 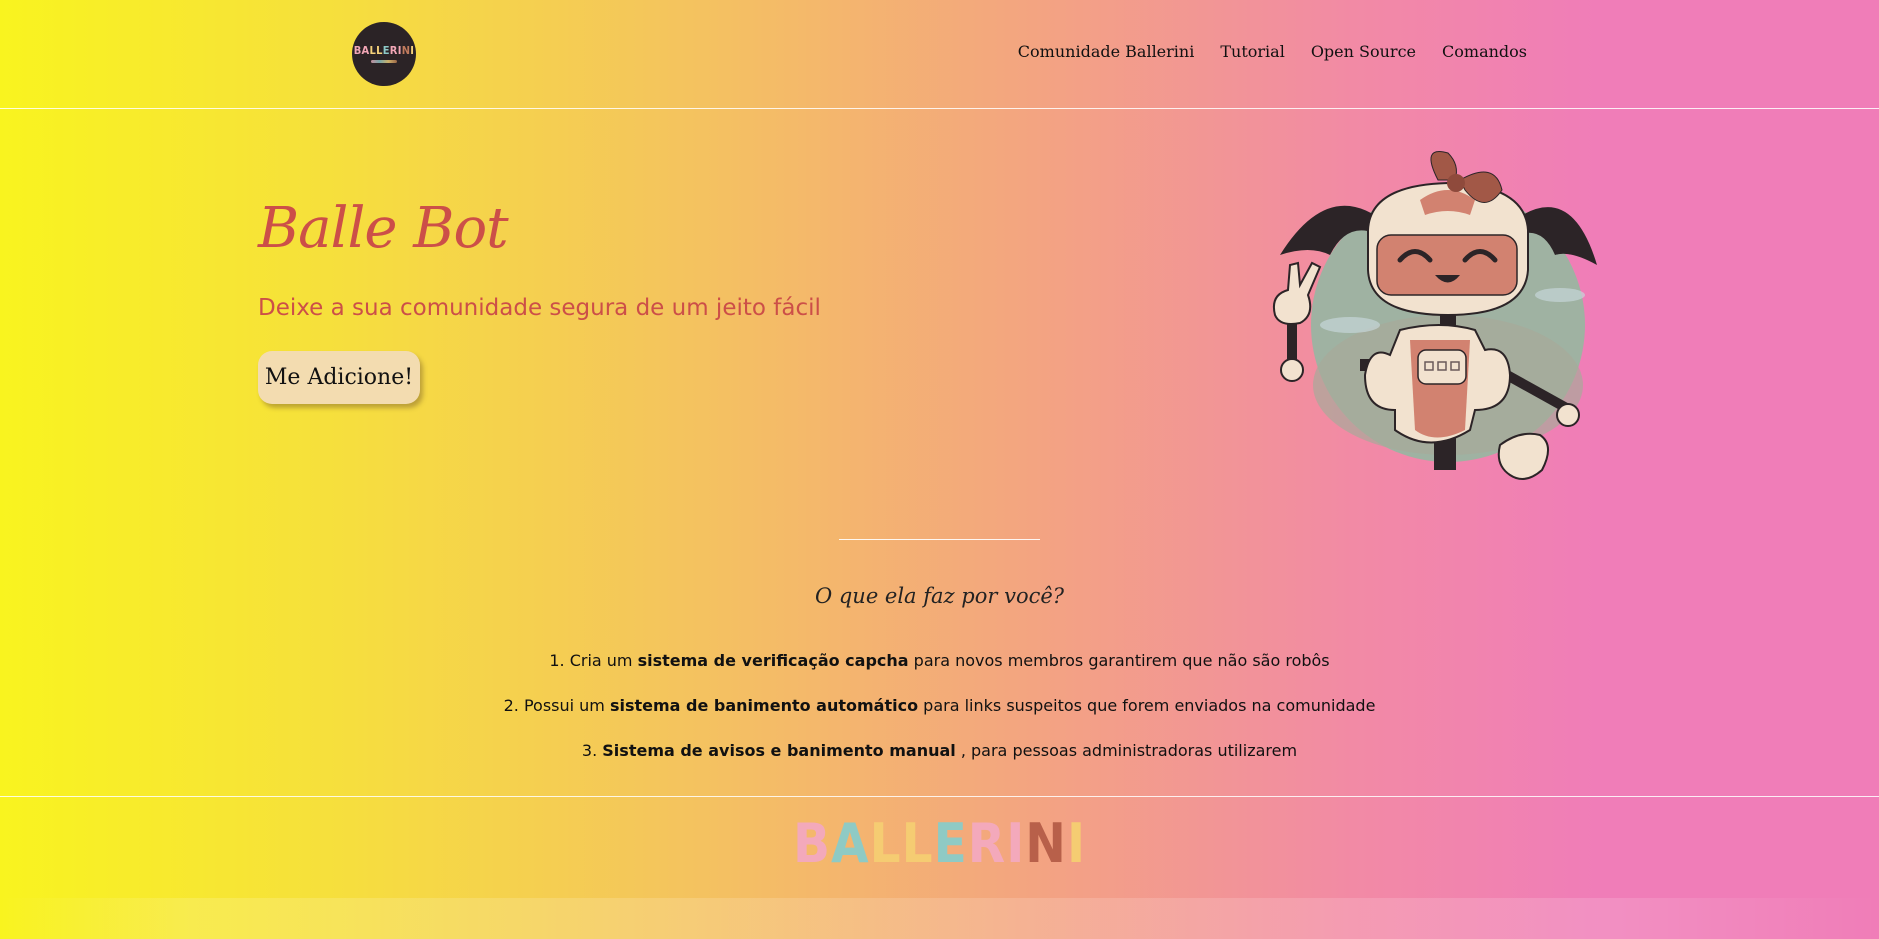 I want to click on site-footer: BALLERINI, so click(x=939, y=847).